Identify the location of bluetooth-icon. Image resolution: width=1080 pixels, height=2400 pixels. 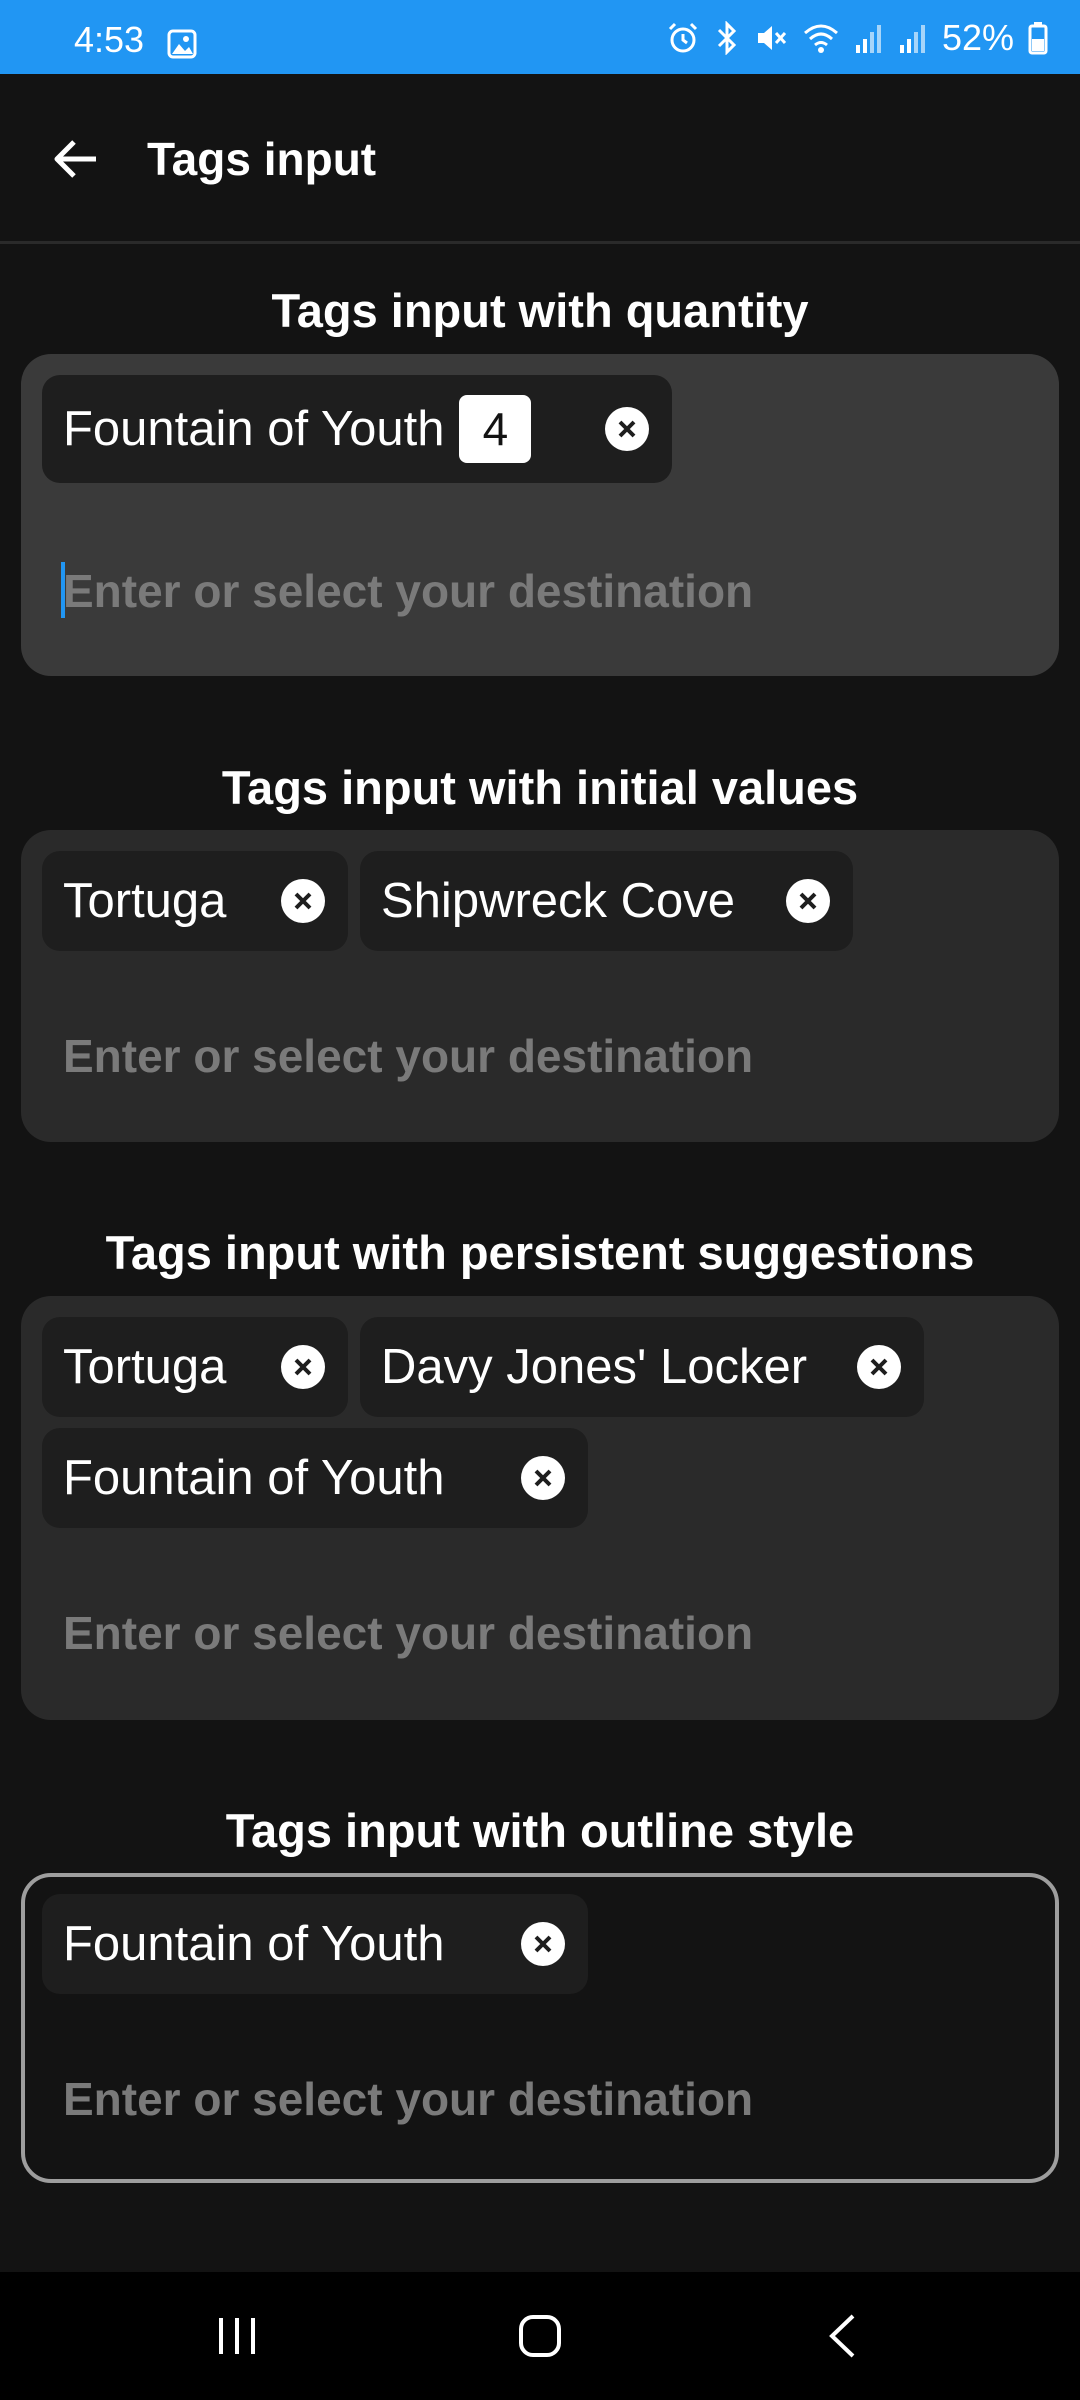
(727, 38).